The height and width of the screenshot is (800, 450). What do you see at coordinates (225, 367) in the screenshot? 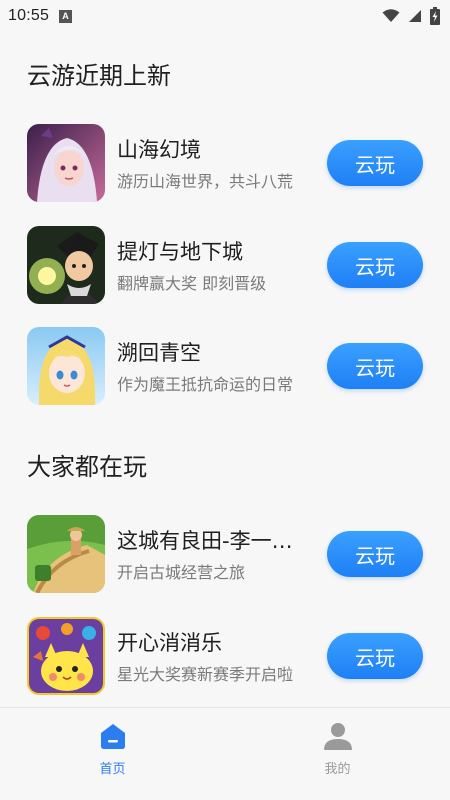
I see `game-item: 溯回青空 作为魔王抵抗命运的日常 云玩` at bounding box center [225, 367].